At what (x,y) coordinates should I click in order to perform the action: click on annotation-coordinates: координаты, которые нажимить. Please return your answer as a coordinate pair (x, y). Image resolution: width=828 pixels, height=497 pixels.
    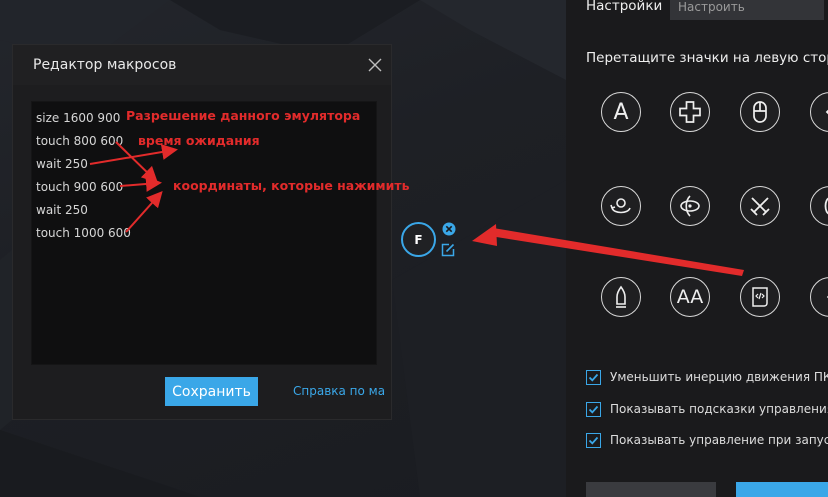
    Looking at the image, I should click on (291, 185).